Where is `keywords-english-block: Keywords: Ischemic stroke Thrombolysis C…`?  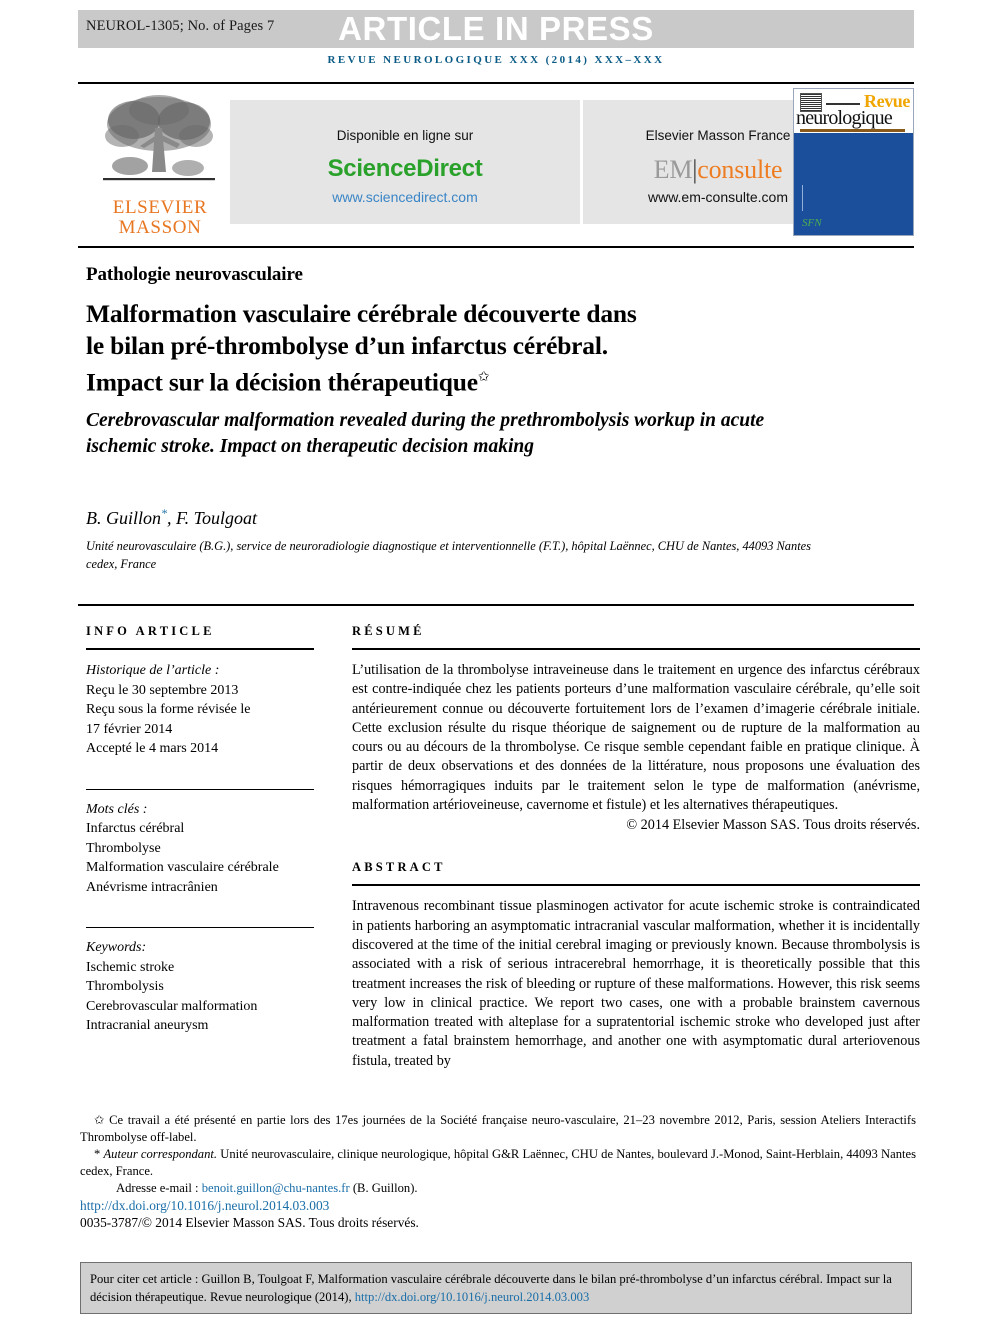 keywords-english-block: Keywords: Ischemic stroke Thrombolysis C… is located at coordinates (200, 987).